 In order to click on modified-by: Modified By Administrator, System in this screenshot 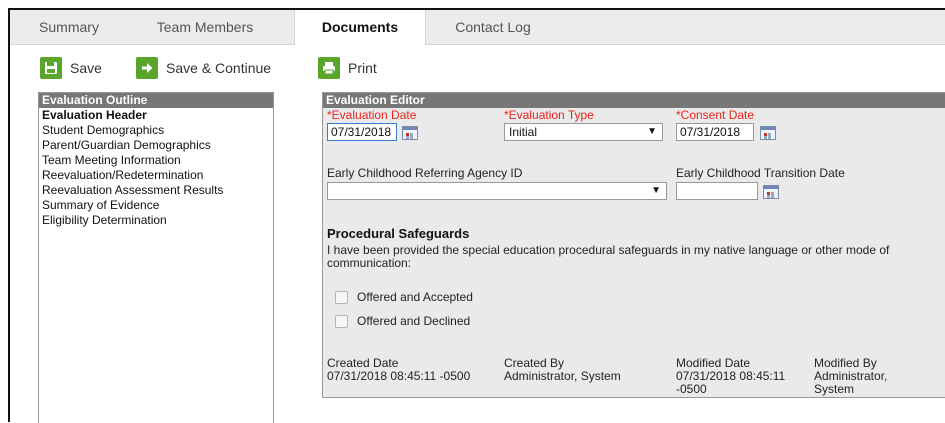, I will do `click(864, 376)`.